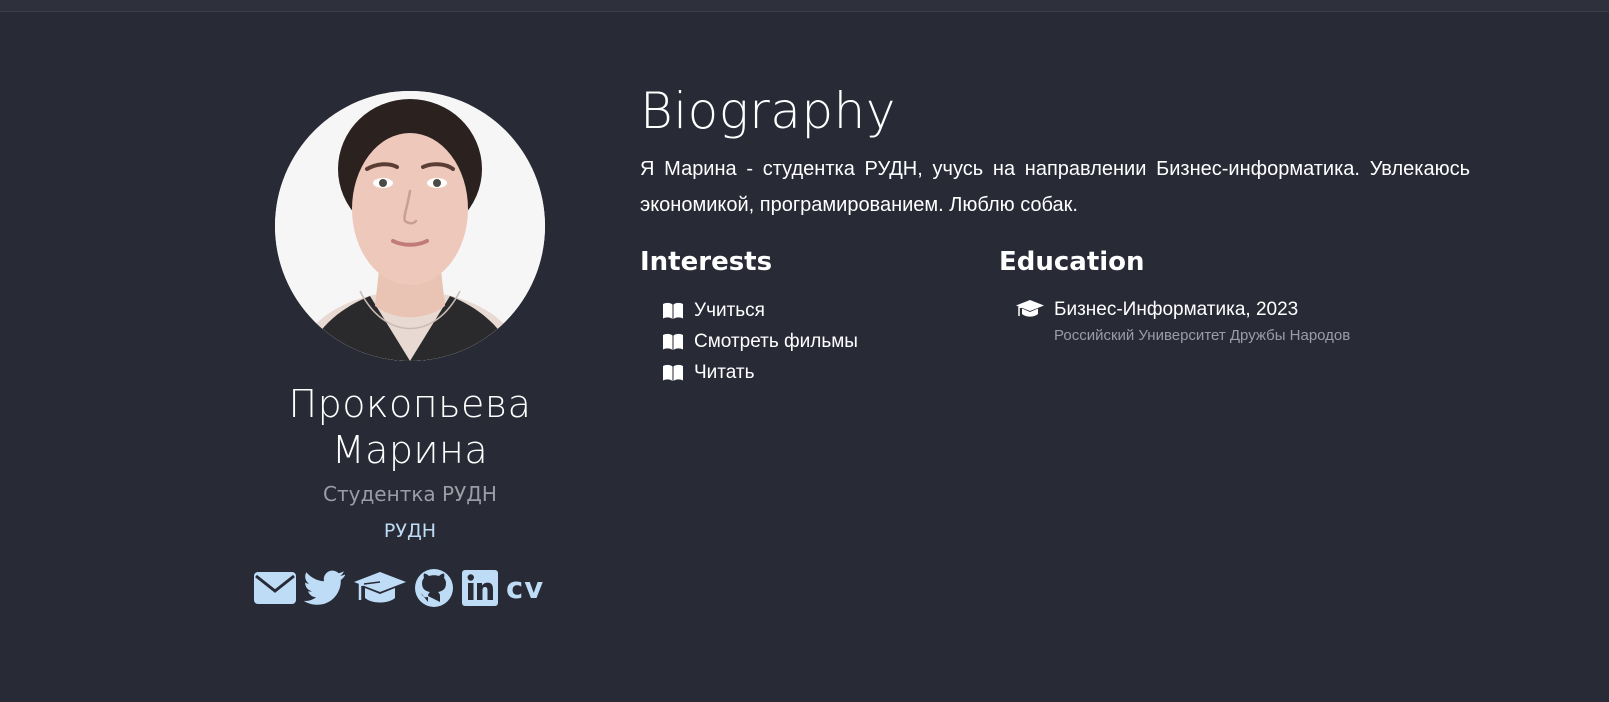 The height and width of the screenshot is (702, 1609). Describe the element at coordinates (325, 588) in the screenshot. I see `twitter-icon` at that location.